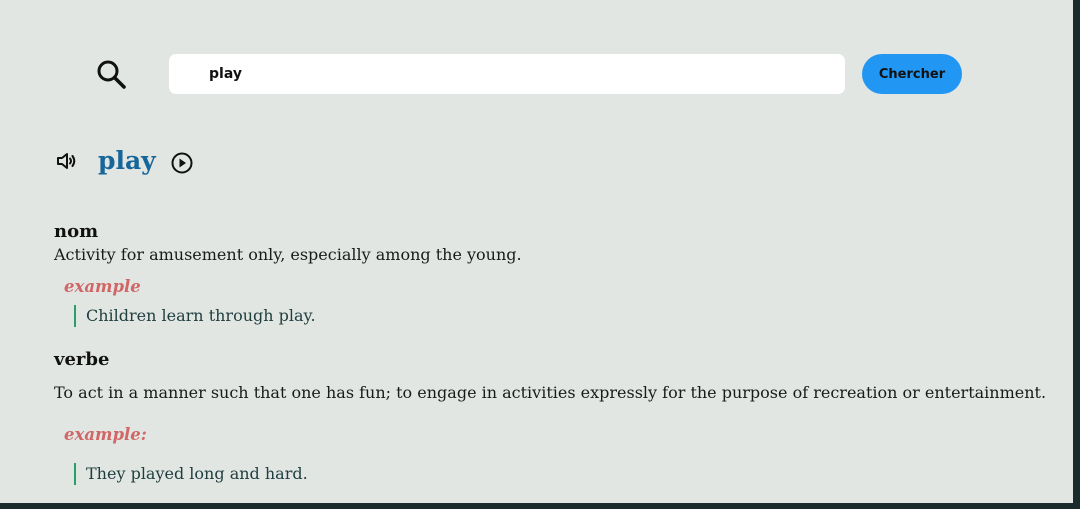  What do you see at coordinates (105, 434) in the screenshot?
I see `example-label: example:` at bounding box center [105, 434].